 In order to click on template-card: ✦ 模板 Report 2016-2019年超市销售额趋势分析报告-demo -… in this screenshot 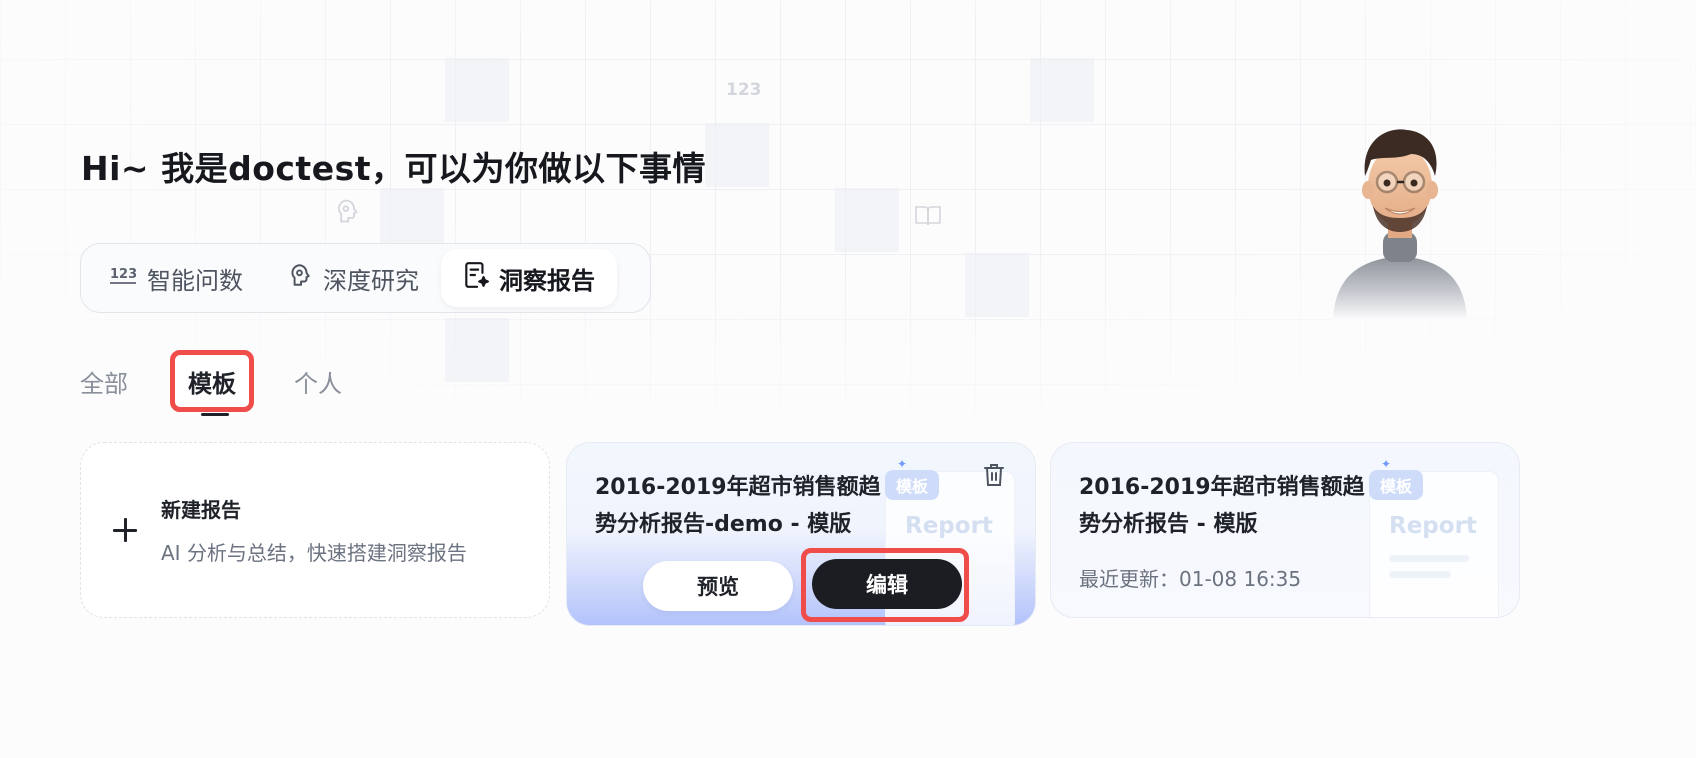, I will do `click(801, 534)`.